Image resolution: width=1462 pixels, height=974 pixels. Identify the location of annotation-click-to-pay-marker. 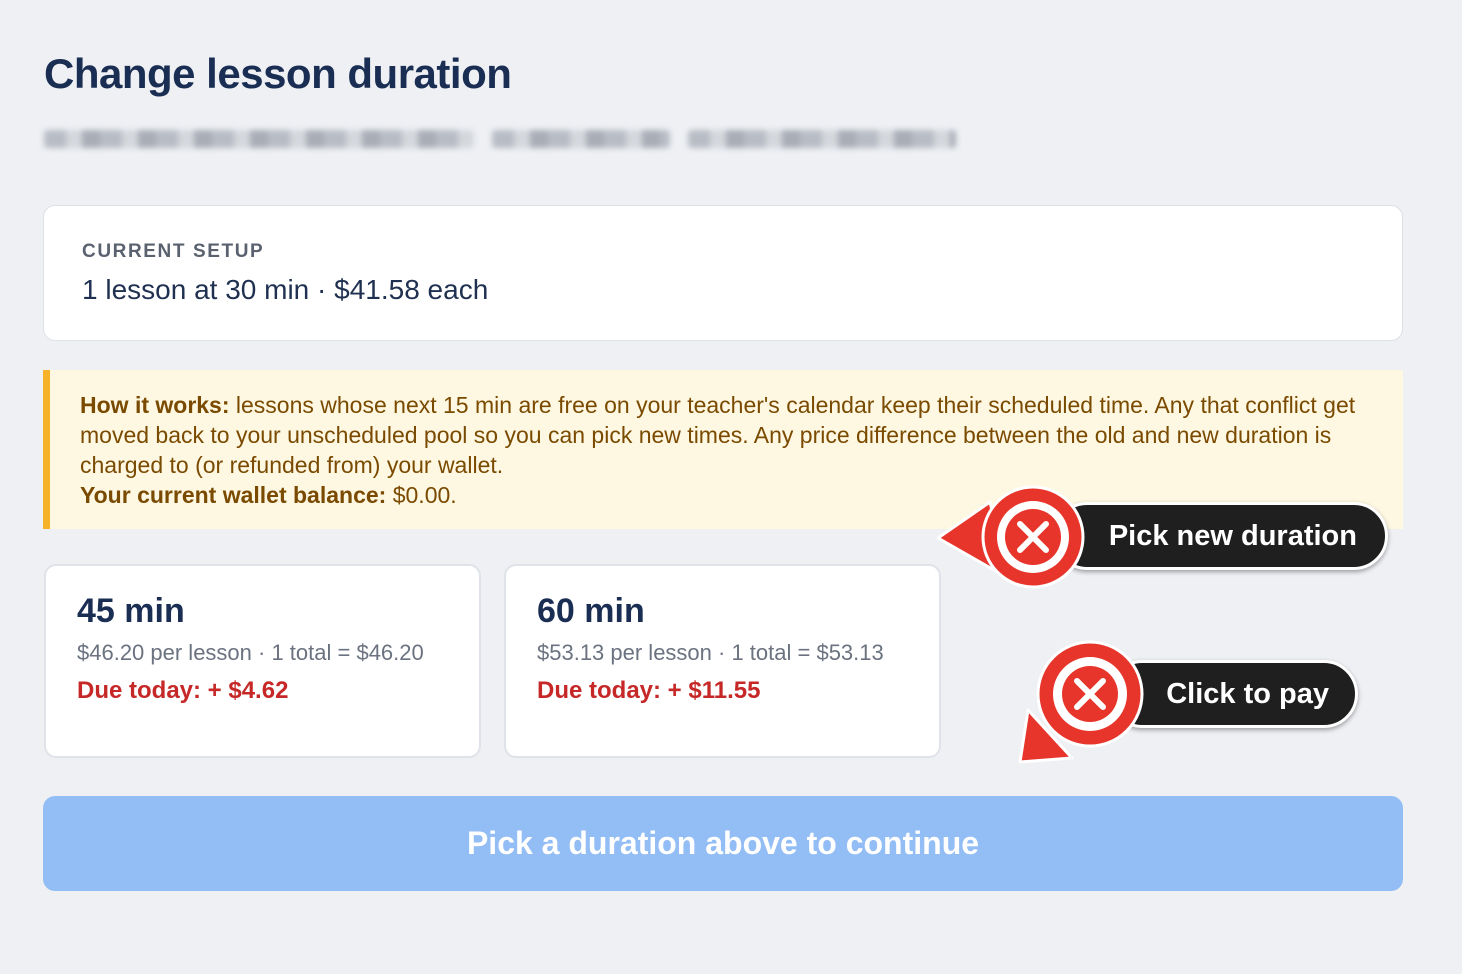
(1081, 702).